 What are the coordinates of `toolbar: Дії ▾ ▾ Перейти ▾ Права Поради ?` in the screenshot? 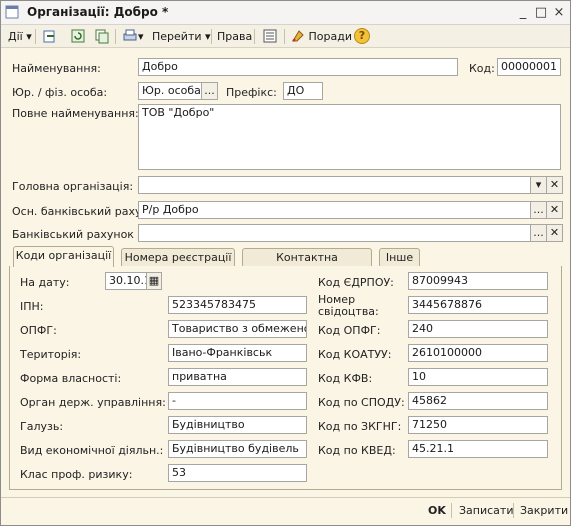 It's located at (285, 36).